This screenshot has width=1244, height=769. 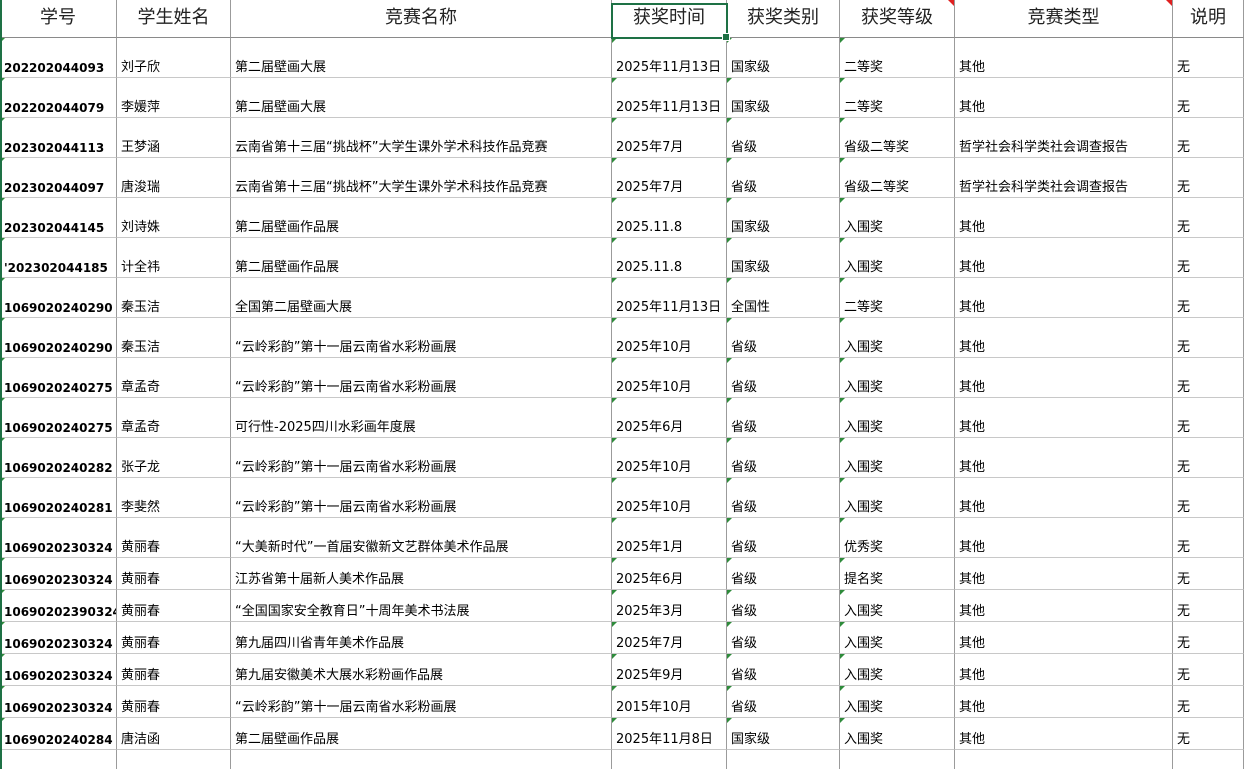 What do you see at coordinates (174, 258) in the screenshot?
I see `cell-student-name: 计全祎` at bounding box center [174, 258].